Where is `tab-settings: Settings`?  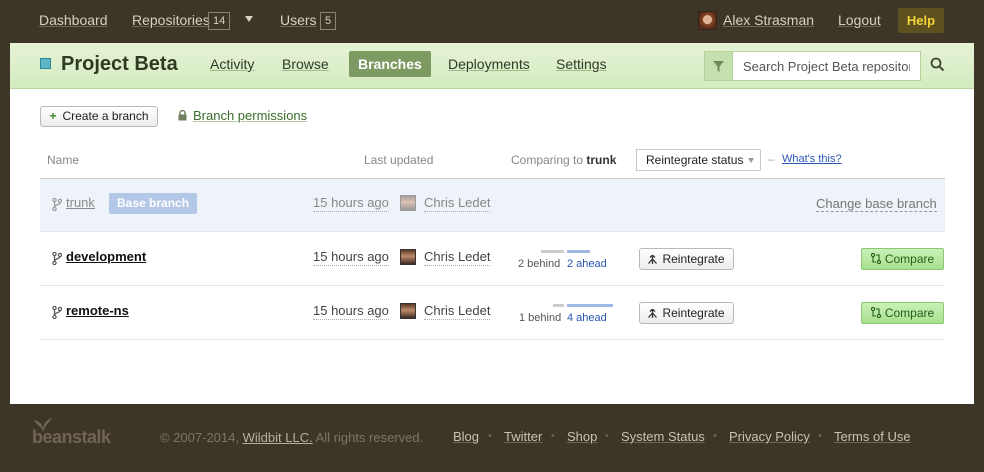
tab-settings: Settings is located at coordinates (581, 64).